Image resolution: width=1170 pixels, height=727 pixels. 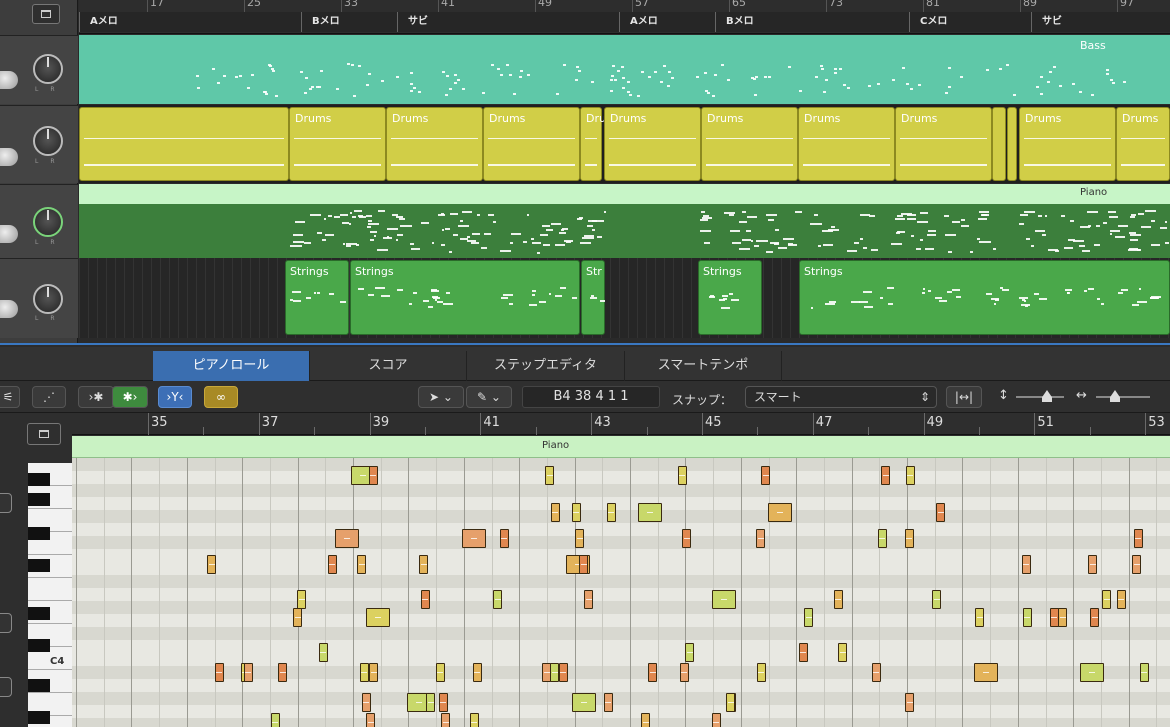 What do you see at coordinates (812, 22) in the screenshot?
I see `marker-5: Bメロ` at bounding box center [812, 22].